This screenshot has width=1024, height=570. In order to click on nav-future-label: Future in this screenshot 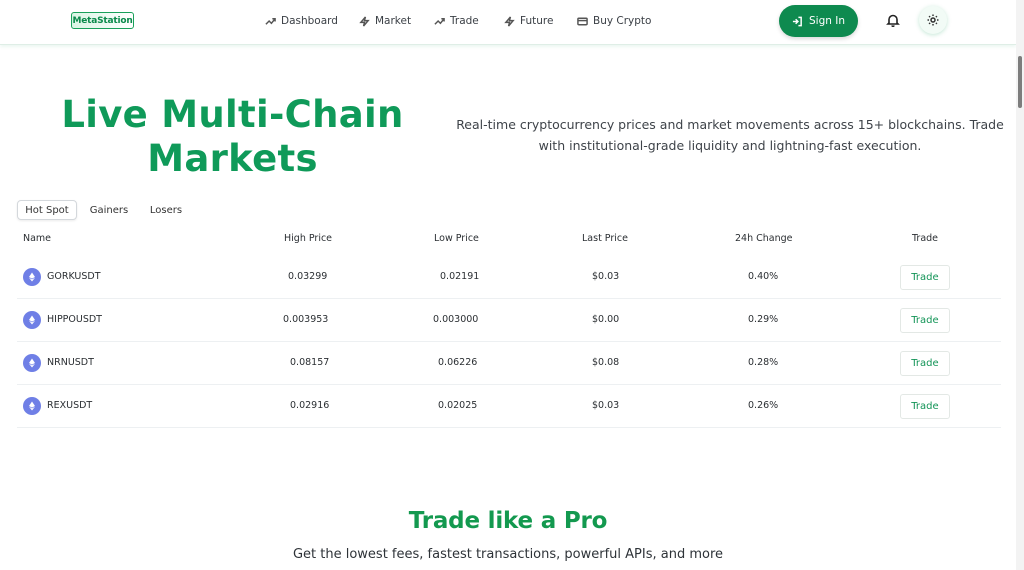, I will do `click(537, 21)`.